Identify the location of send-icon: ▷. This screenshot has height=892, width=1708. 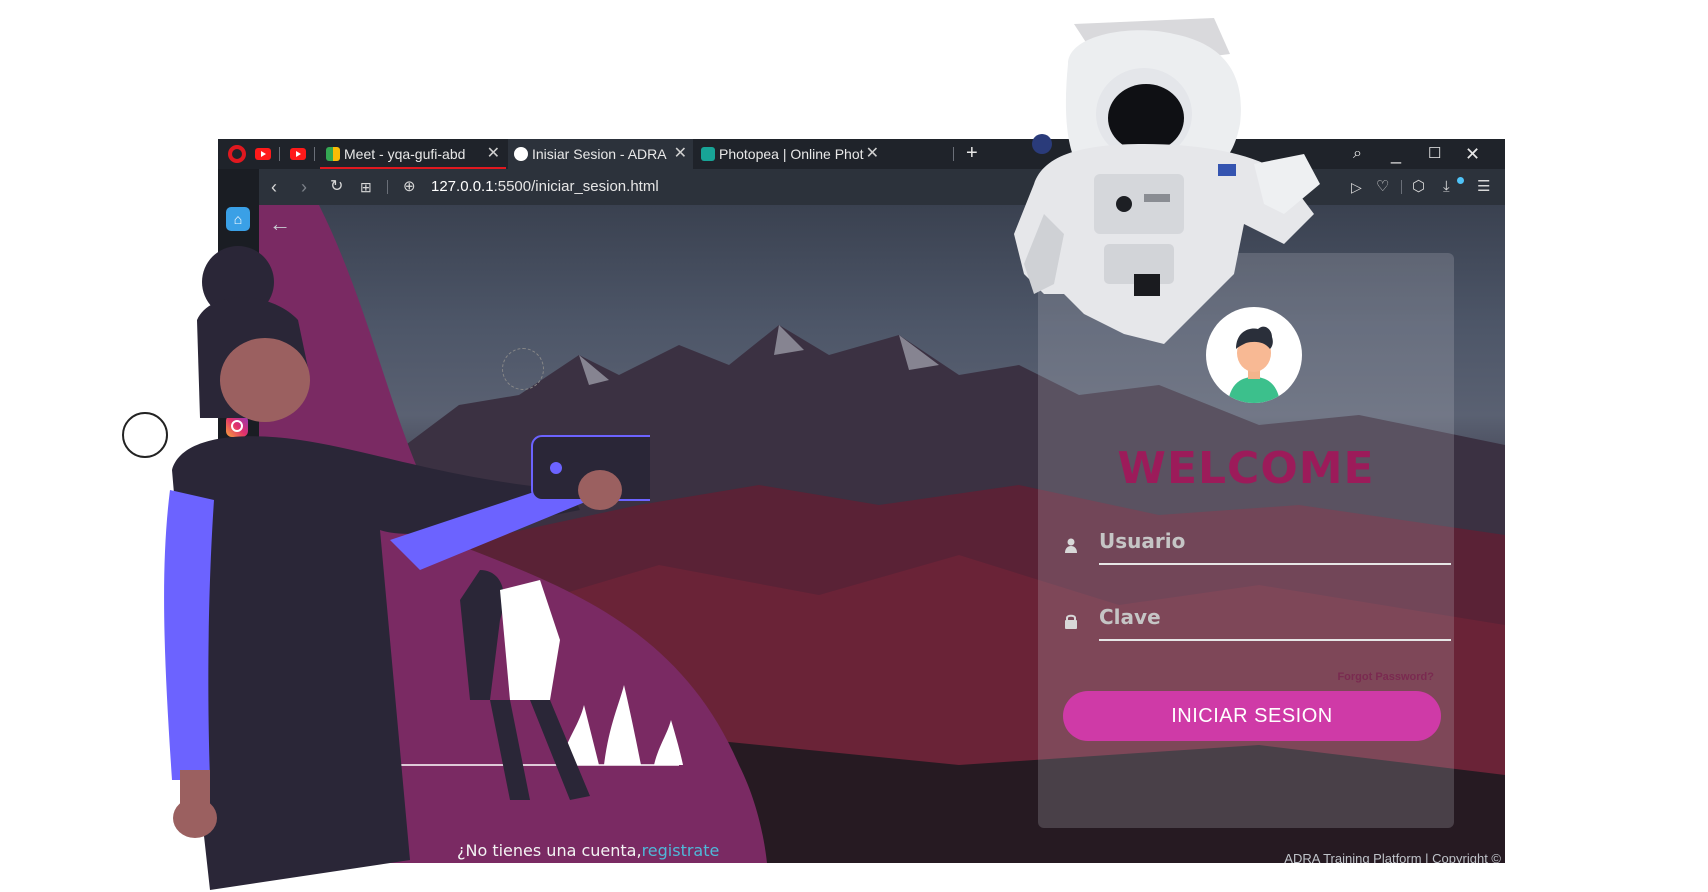
(1356, 187).